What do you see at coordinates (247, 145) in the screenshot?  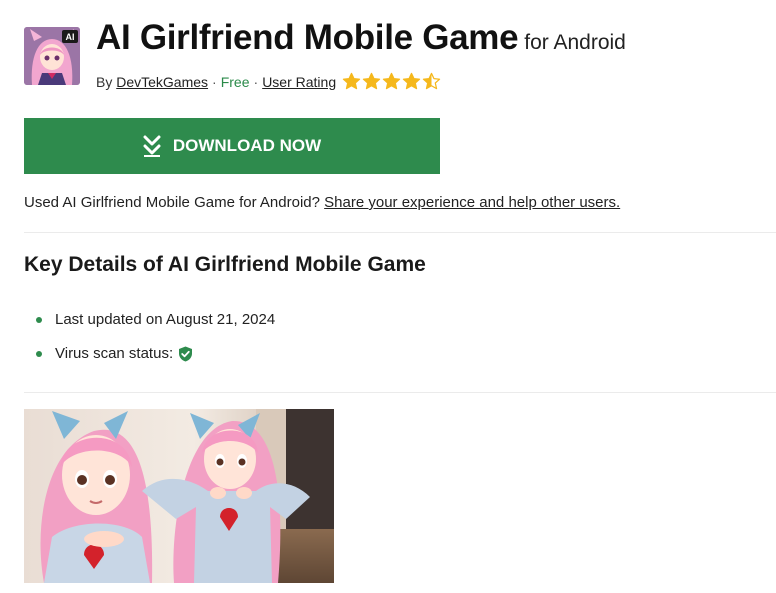 I see `download-now-label: DOWNLOAD NOW` at bounding box center [247, 145].